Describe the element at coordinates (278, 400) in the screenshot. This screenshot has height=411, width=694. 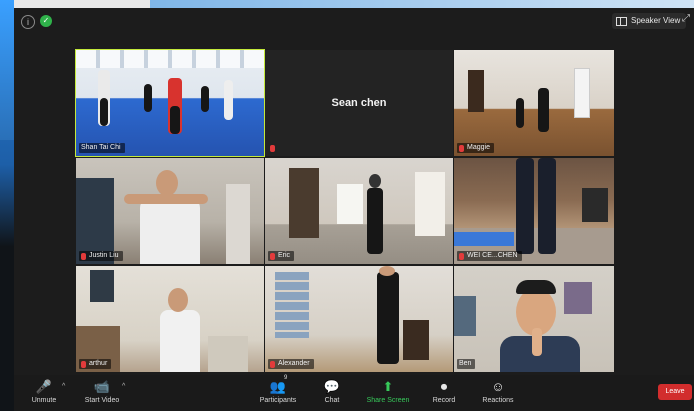
I see `participants-label: Participants` at that location.